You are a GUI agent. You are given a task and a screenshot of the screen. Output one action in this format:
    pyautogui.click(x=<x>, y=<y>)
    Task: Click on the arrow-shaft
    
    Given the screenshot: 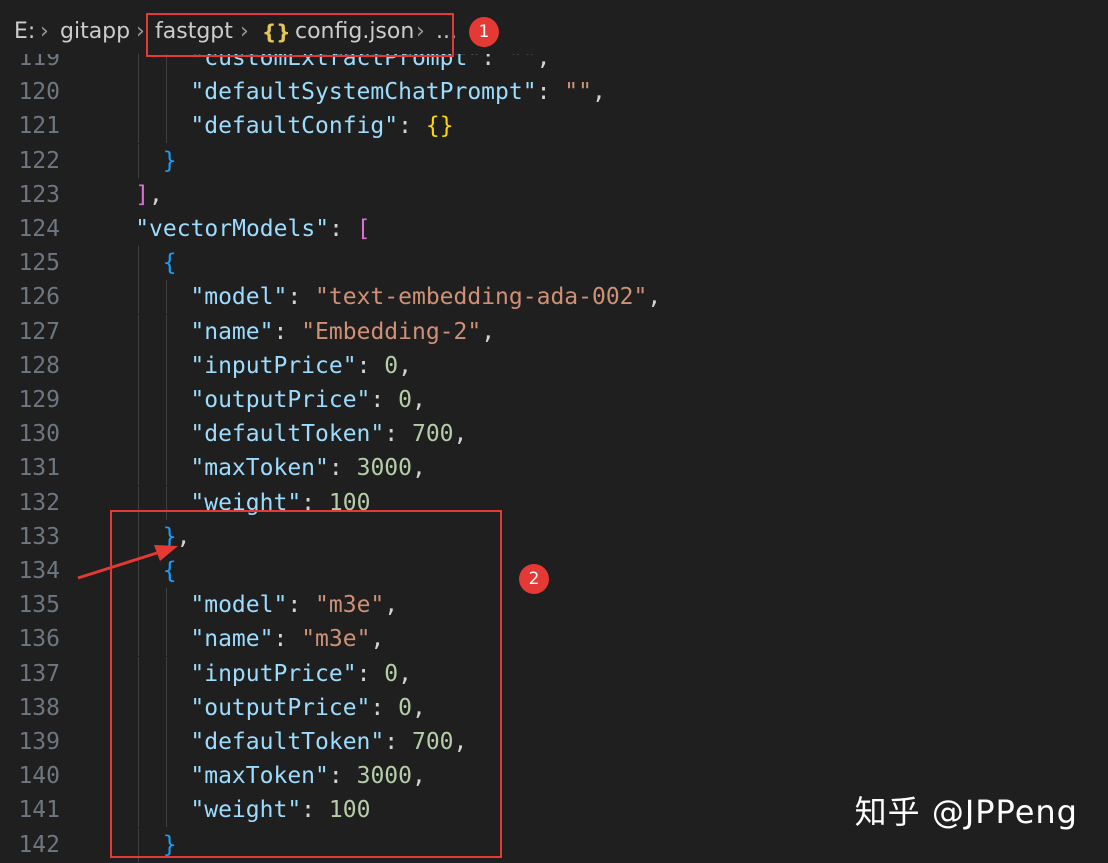 What is the action you would take?
    pyautogui.click(x=119, y=565)
    